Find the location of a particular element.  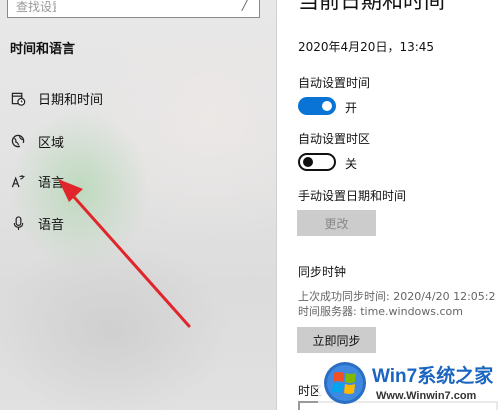

sidebar-item-date-time: 日期和时间 is located at coordinates (138, 98).